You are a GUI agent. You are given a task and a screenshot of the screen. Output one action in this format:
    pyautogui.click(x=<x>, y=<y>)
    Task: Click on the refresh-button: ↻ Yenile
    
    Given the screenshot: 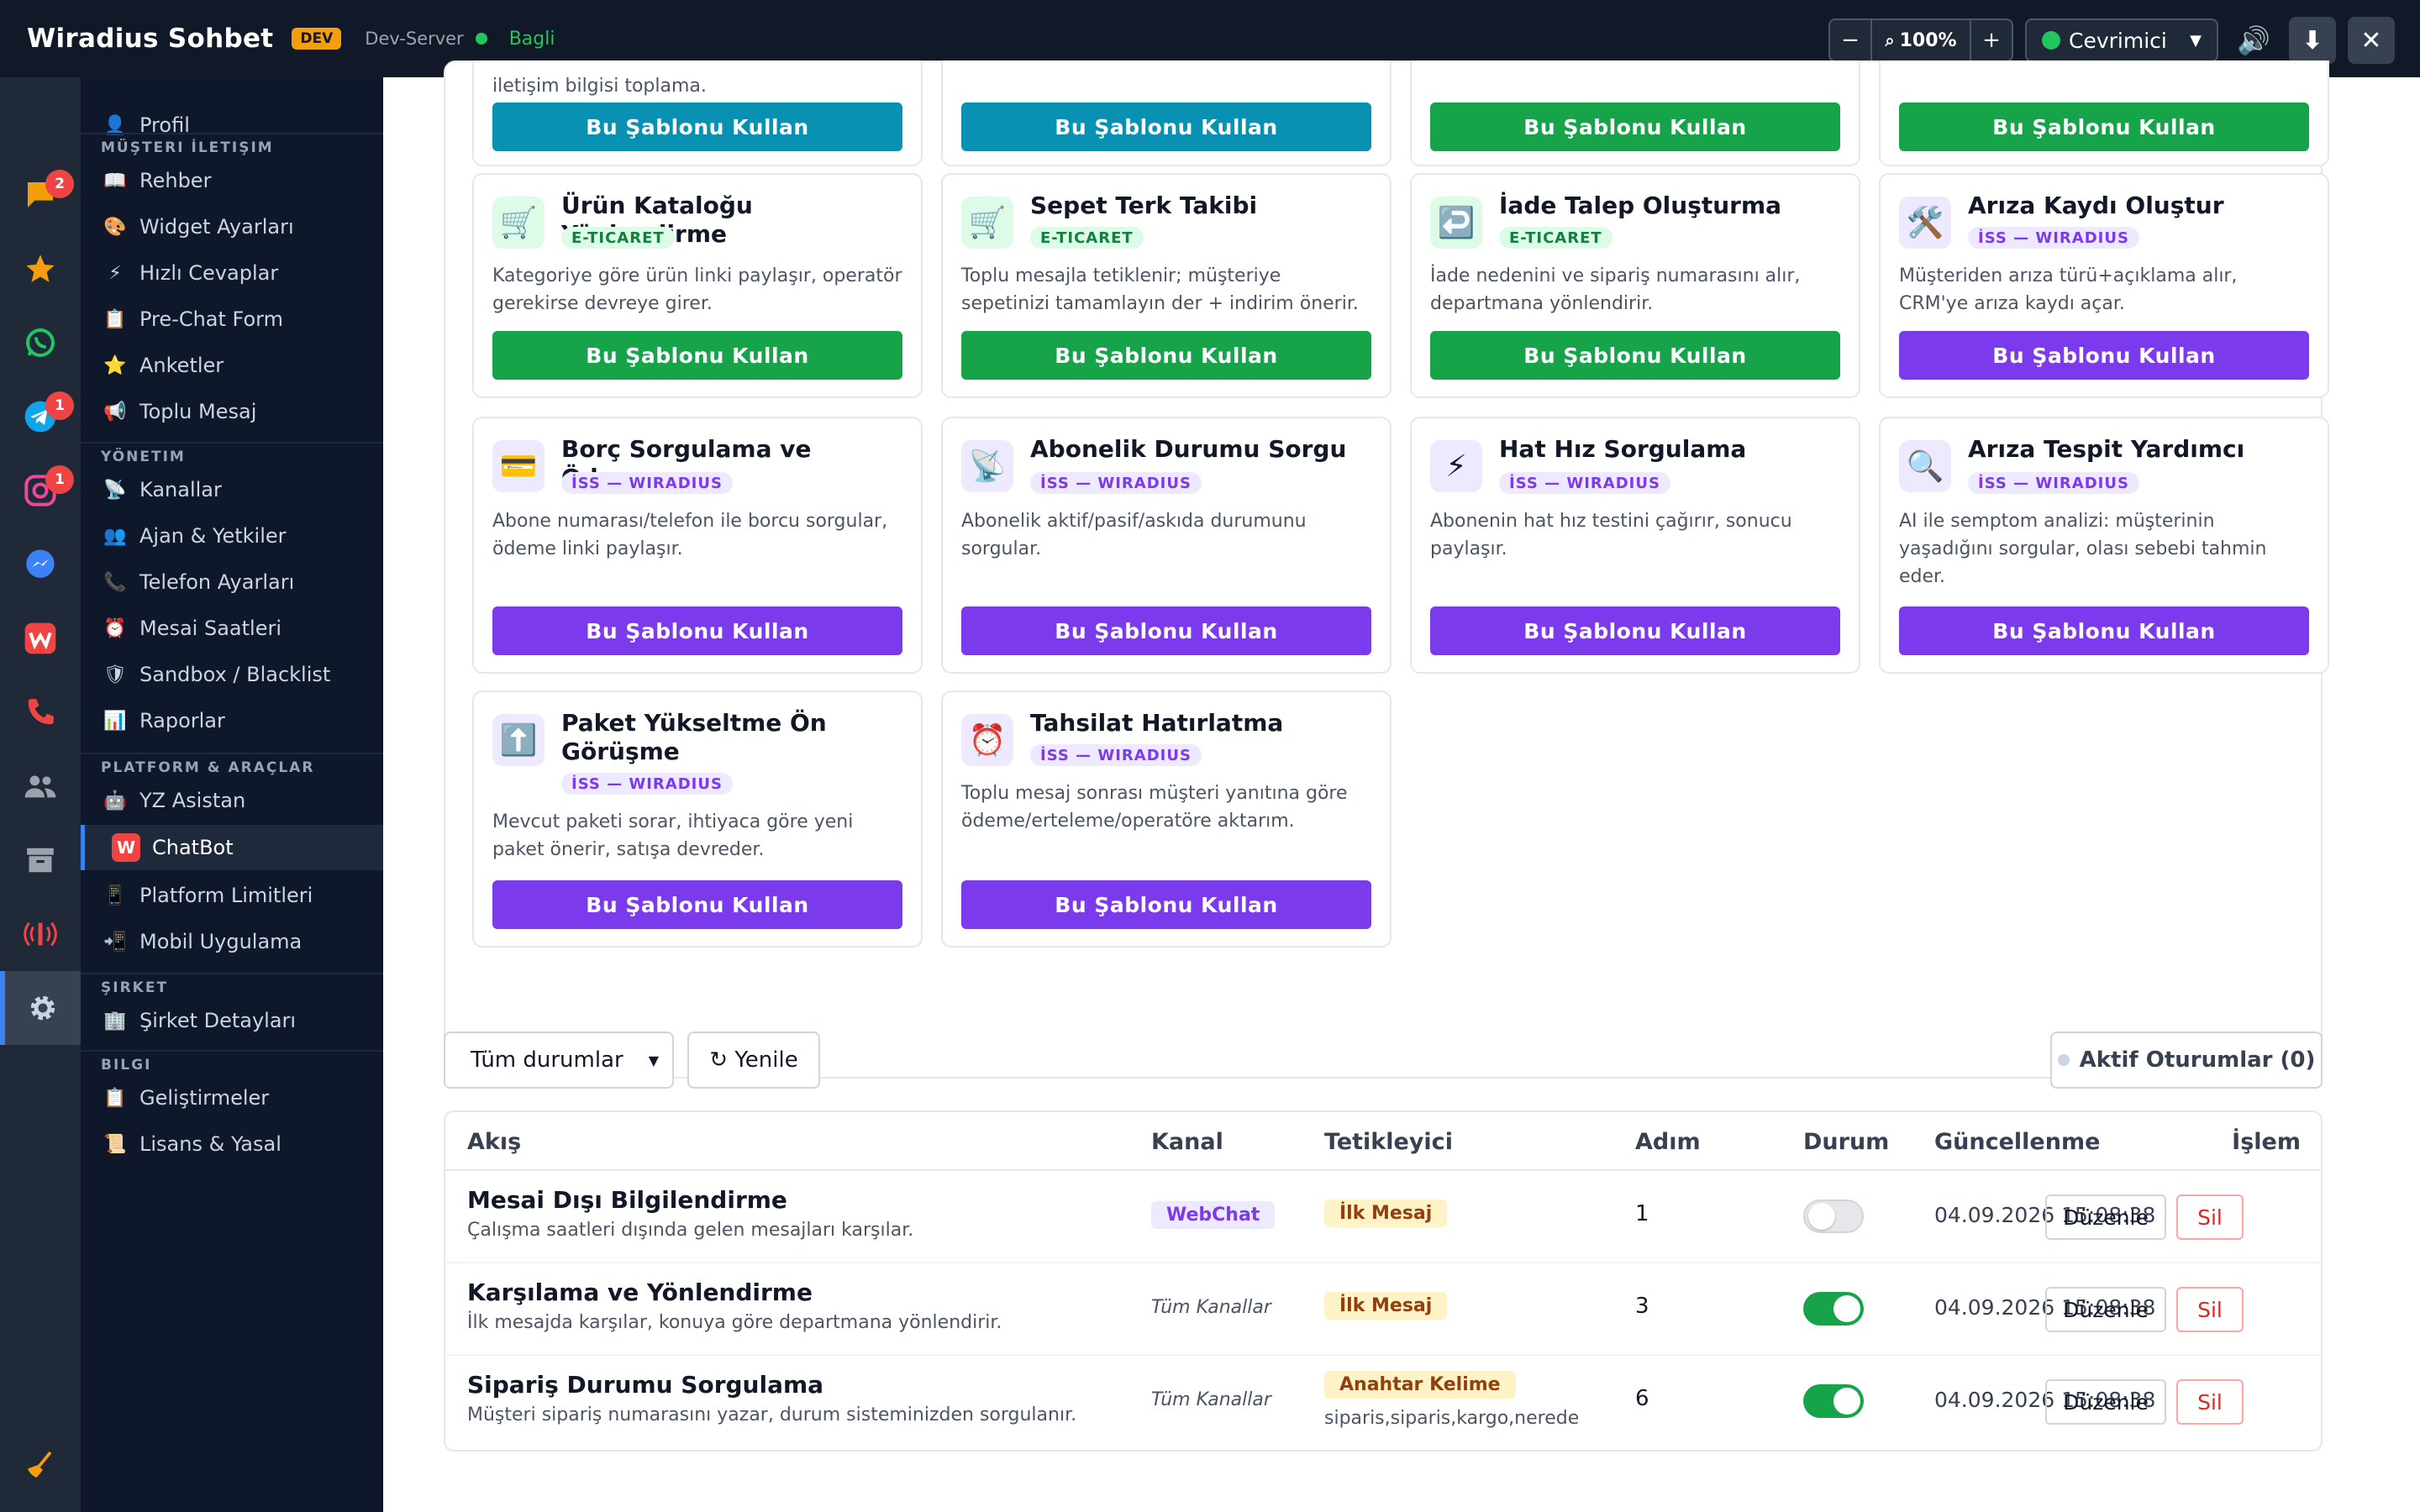 What is the action you would take?
    pyautogui.click(x=753, y=1060)
    